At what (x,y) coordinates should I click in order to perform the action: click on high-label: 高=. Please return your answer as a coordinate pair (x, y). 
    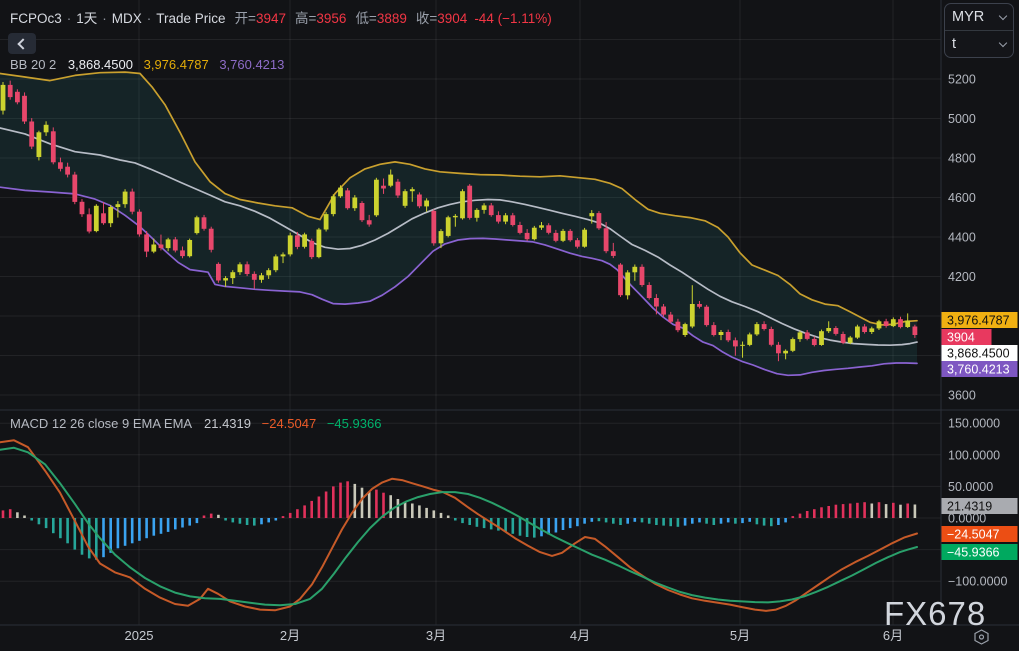
    Looking at the image, I should click on (306, 18).